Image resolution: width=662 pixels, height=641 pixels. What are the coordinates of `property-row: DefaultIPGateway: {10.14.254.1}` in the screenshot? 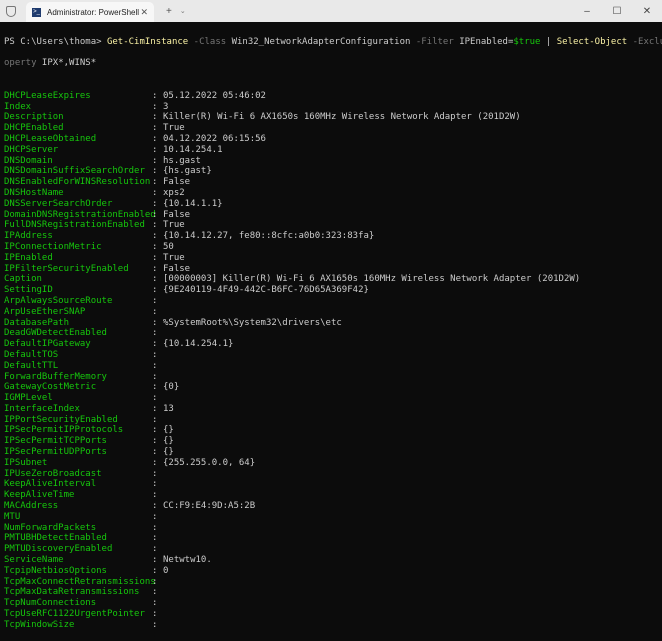 It's located at (332, 344).